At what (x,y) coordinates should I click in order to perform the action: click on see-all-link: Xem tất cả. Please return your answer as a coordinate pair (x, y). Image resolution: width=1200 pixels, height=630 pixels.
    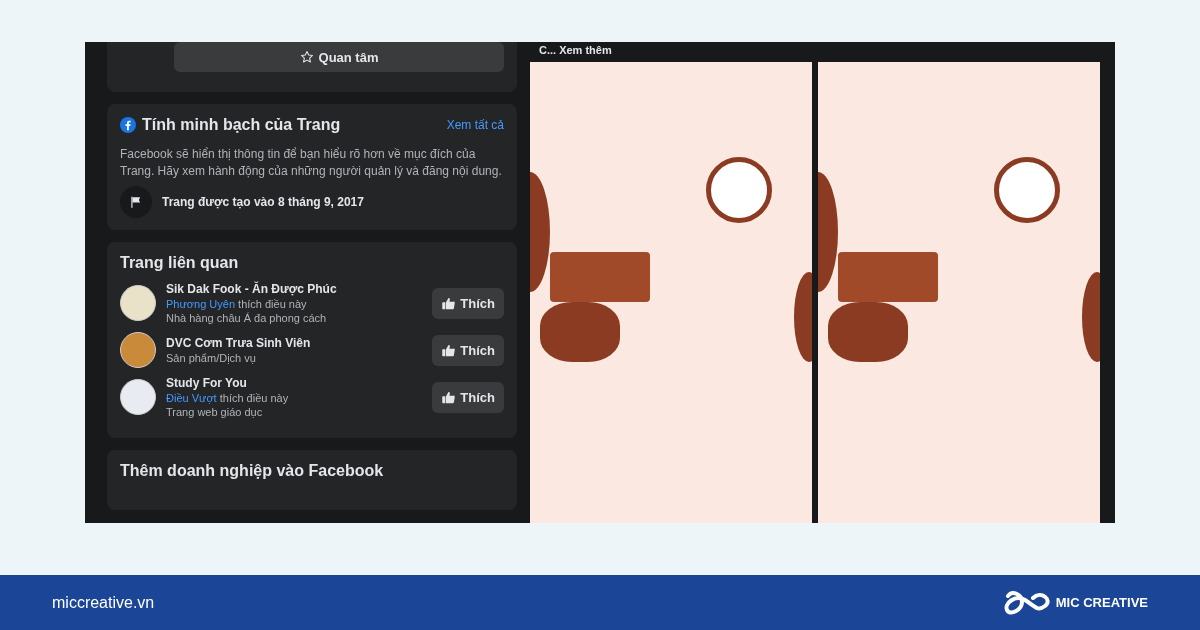
    Looking at the image, I should click on (475, 125).